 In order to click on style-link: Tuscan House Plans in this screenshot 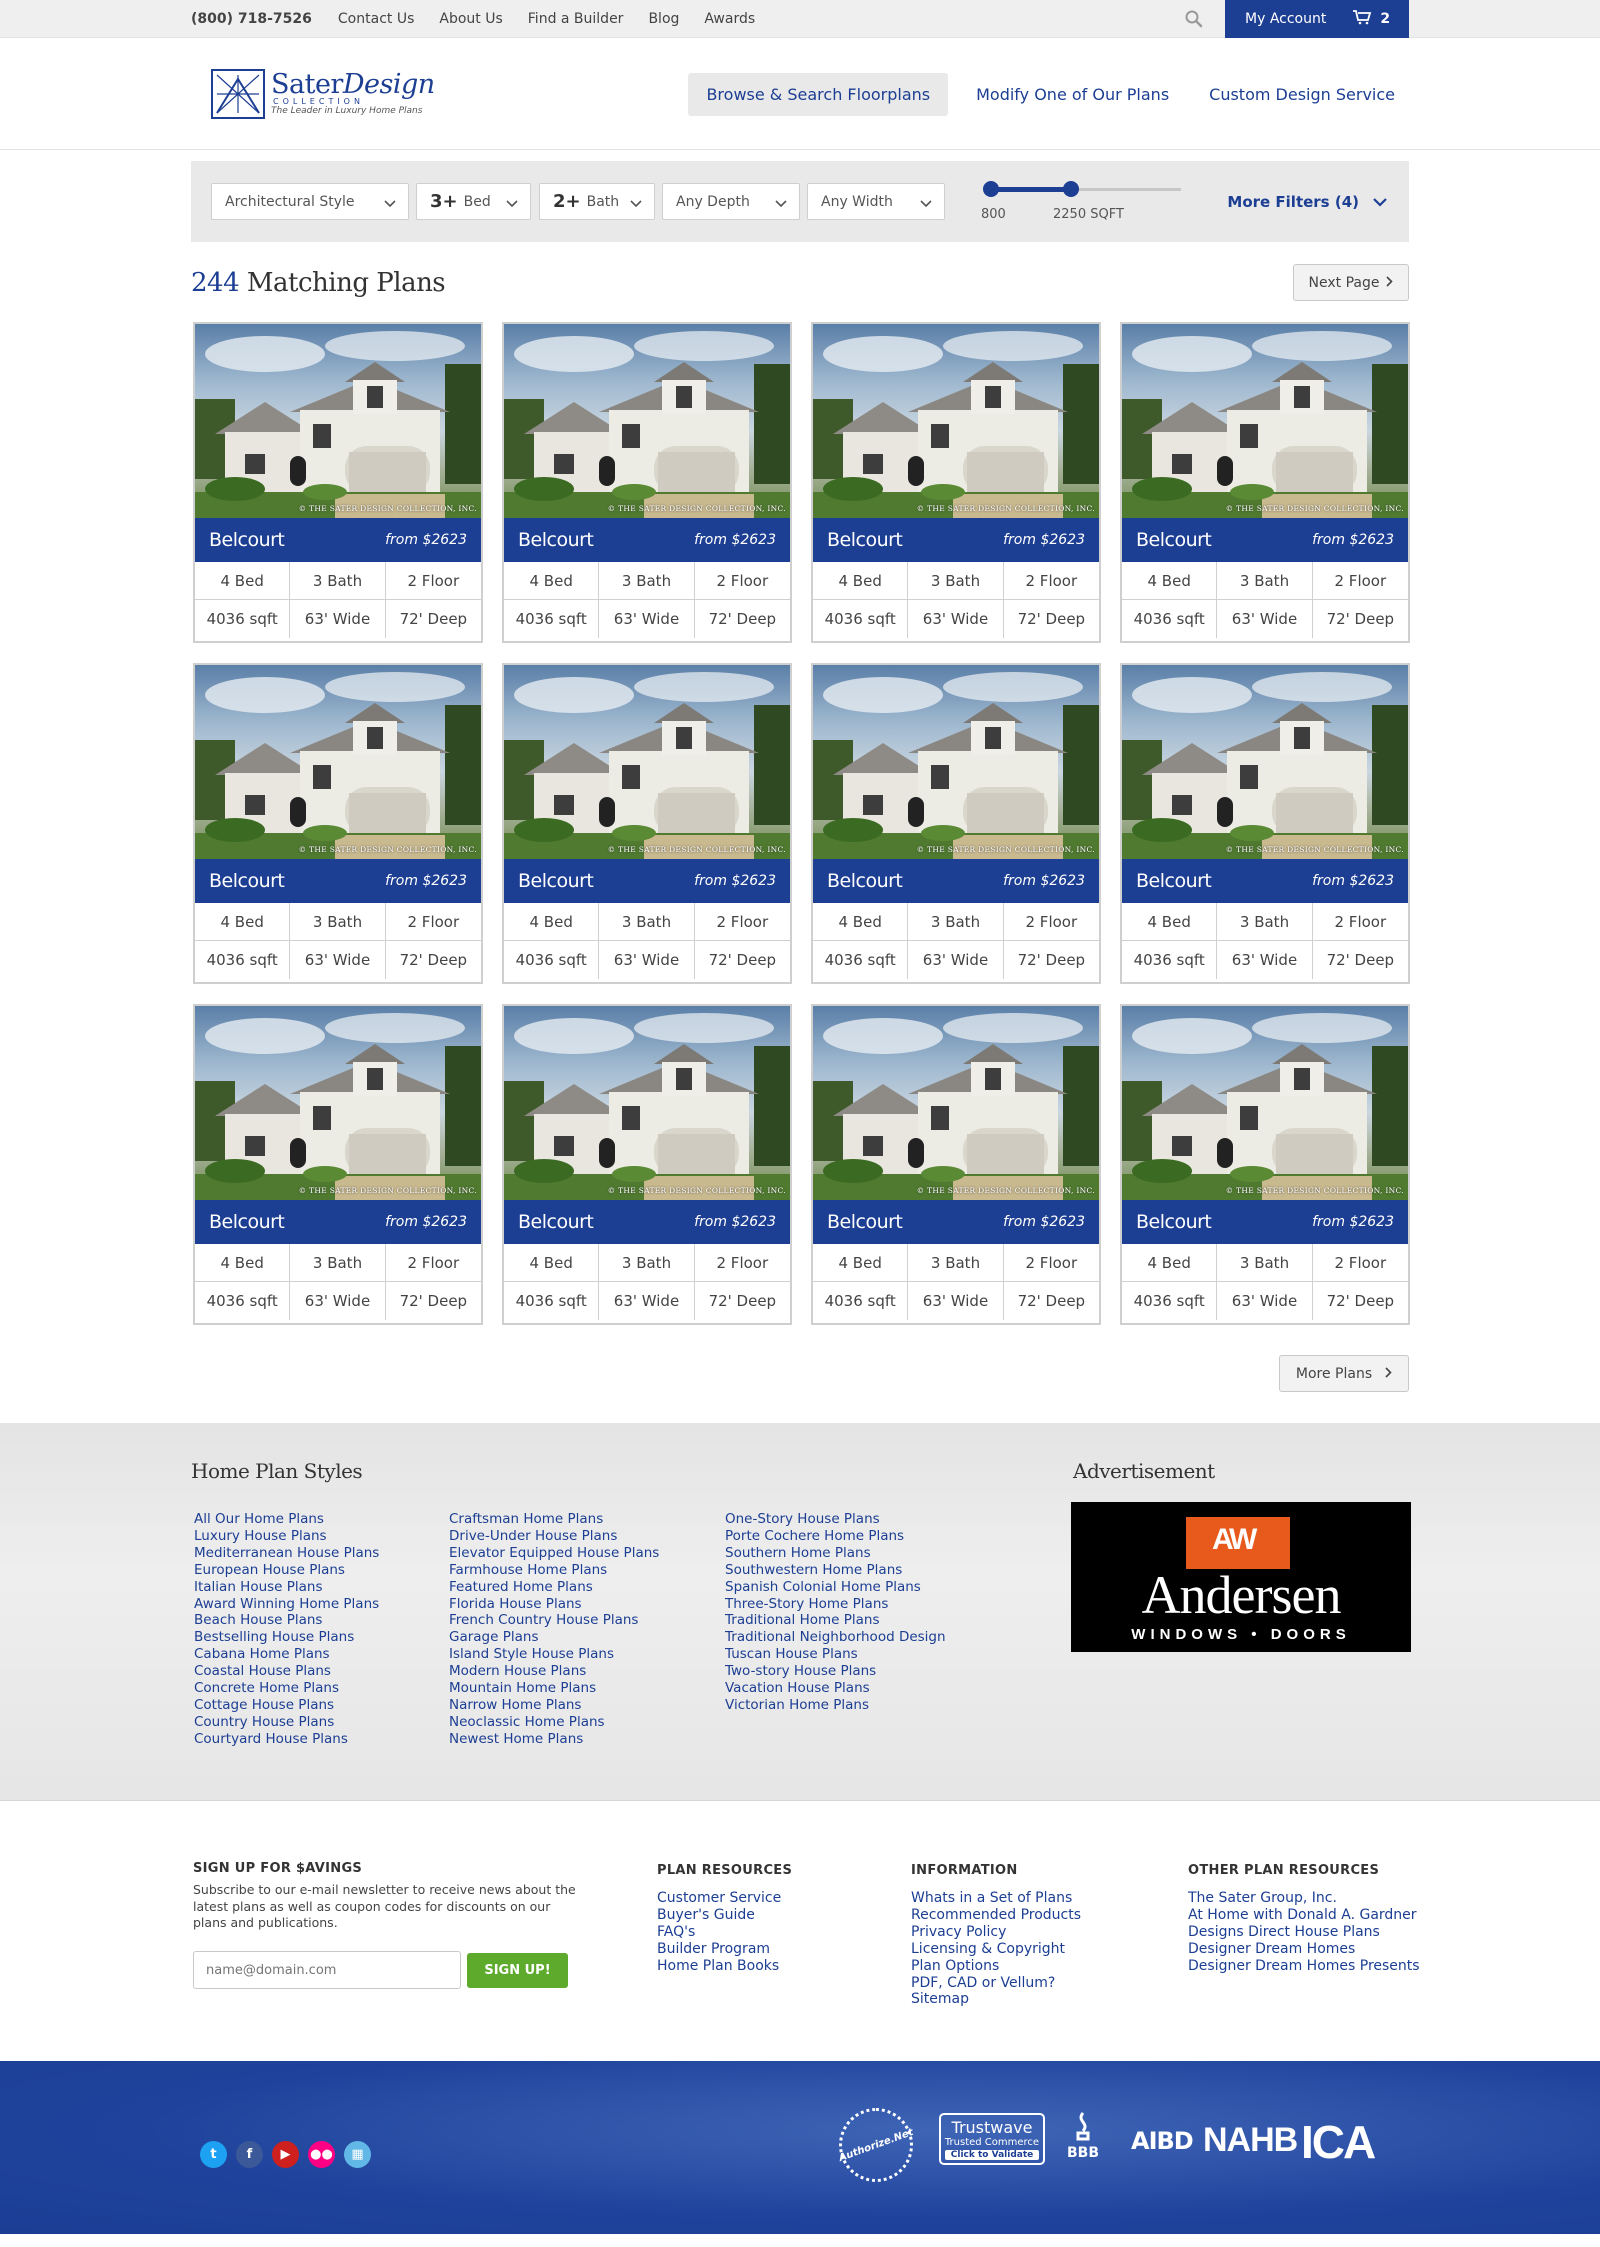, I will do `click(835, 1654)`.